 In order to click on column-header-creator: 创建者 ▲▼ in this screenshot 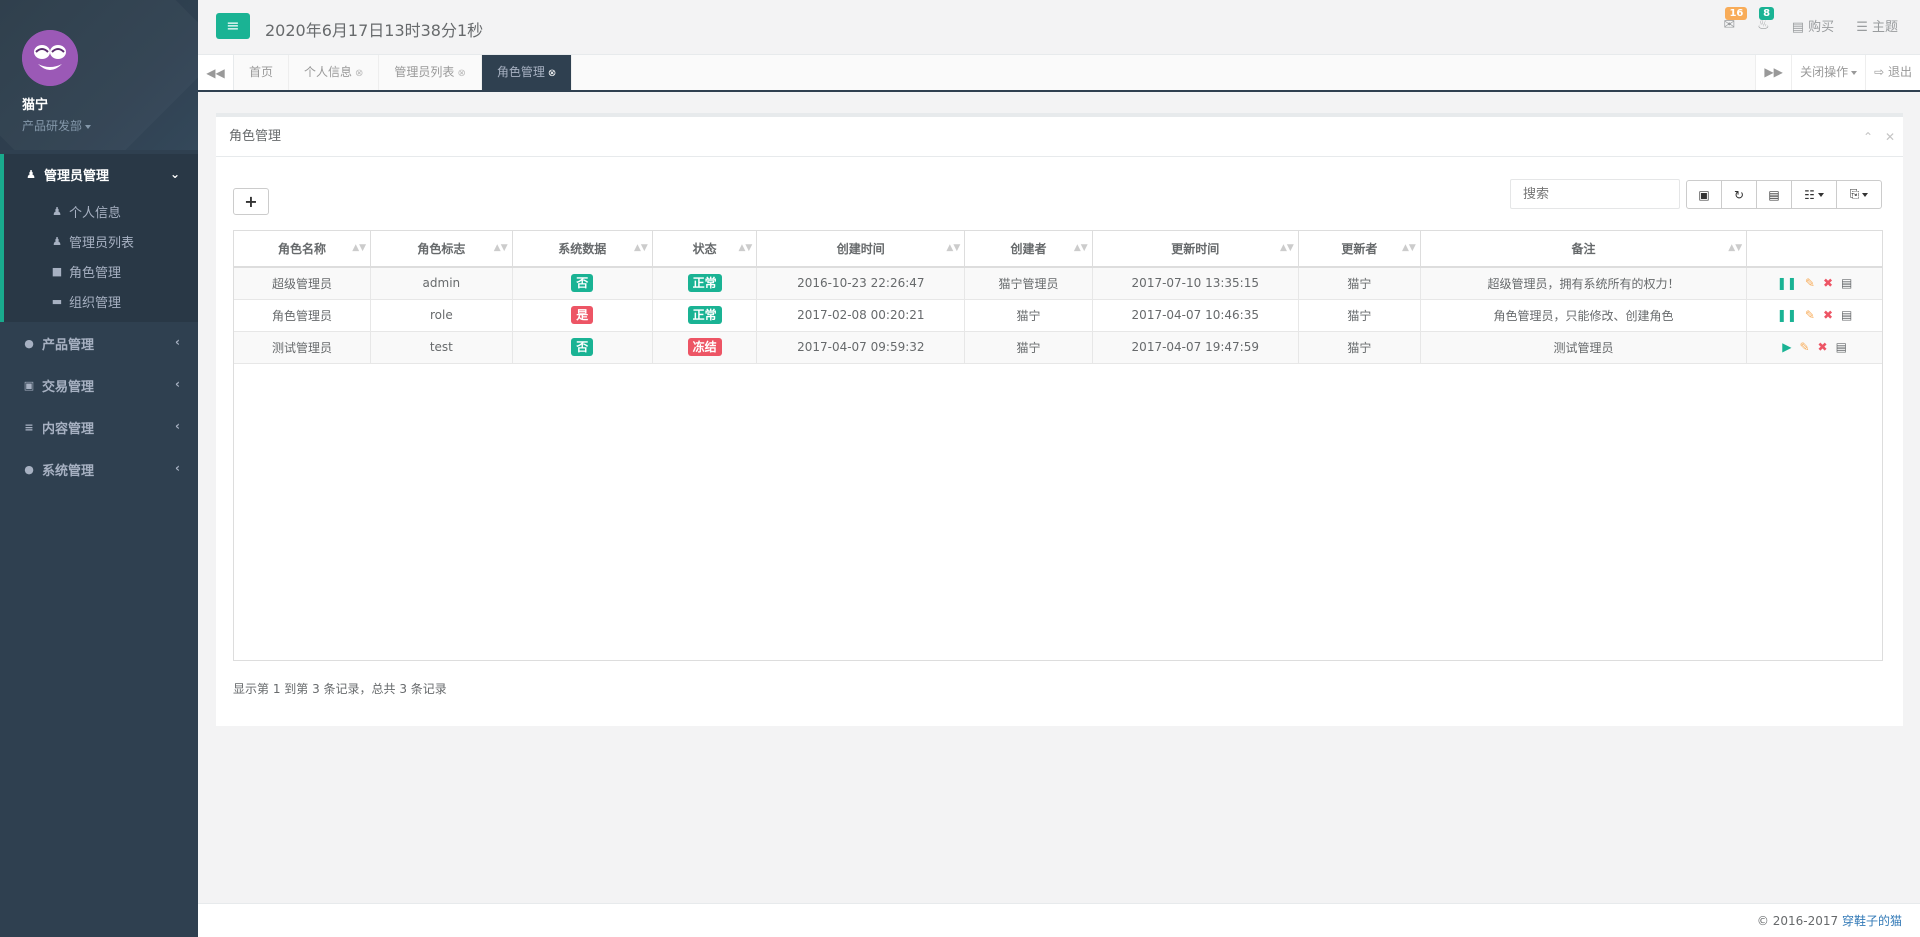, I will do `click(1028, 249)`.